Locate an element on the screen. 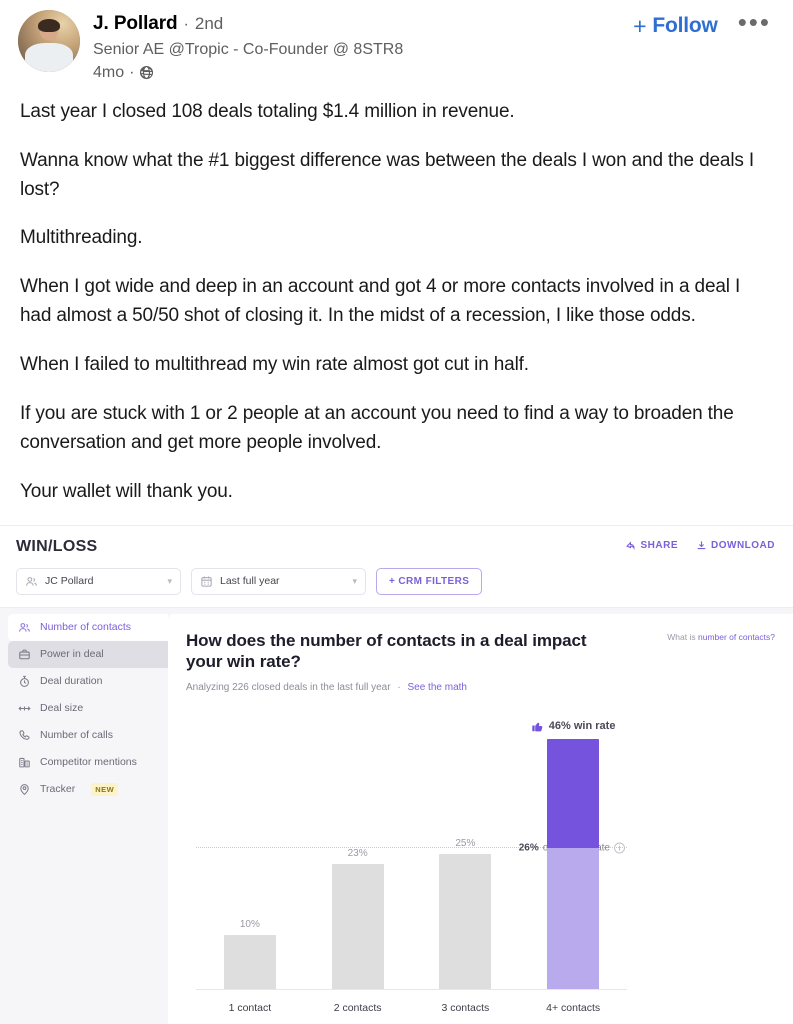  bar-column: 10% is located at coordinates (250, 853).